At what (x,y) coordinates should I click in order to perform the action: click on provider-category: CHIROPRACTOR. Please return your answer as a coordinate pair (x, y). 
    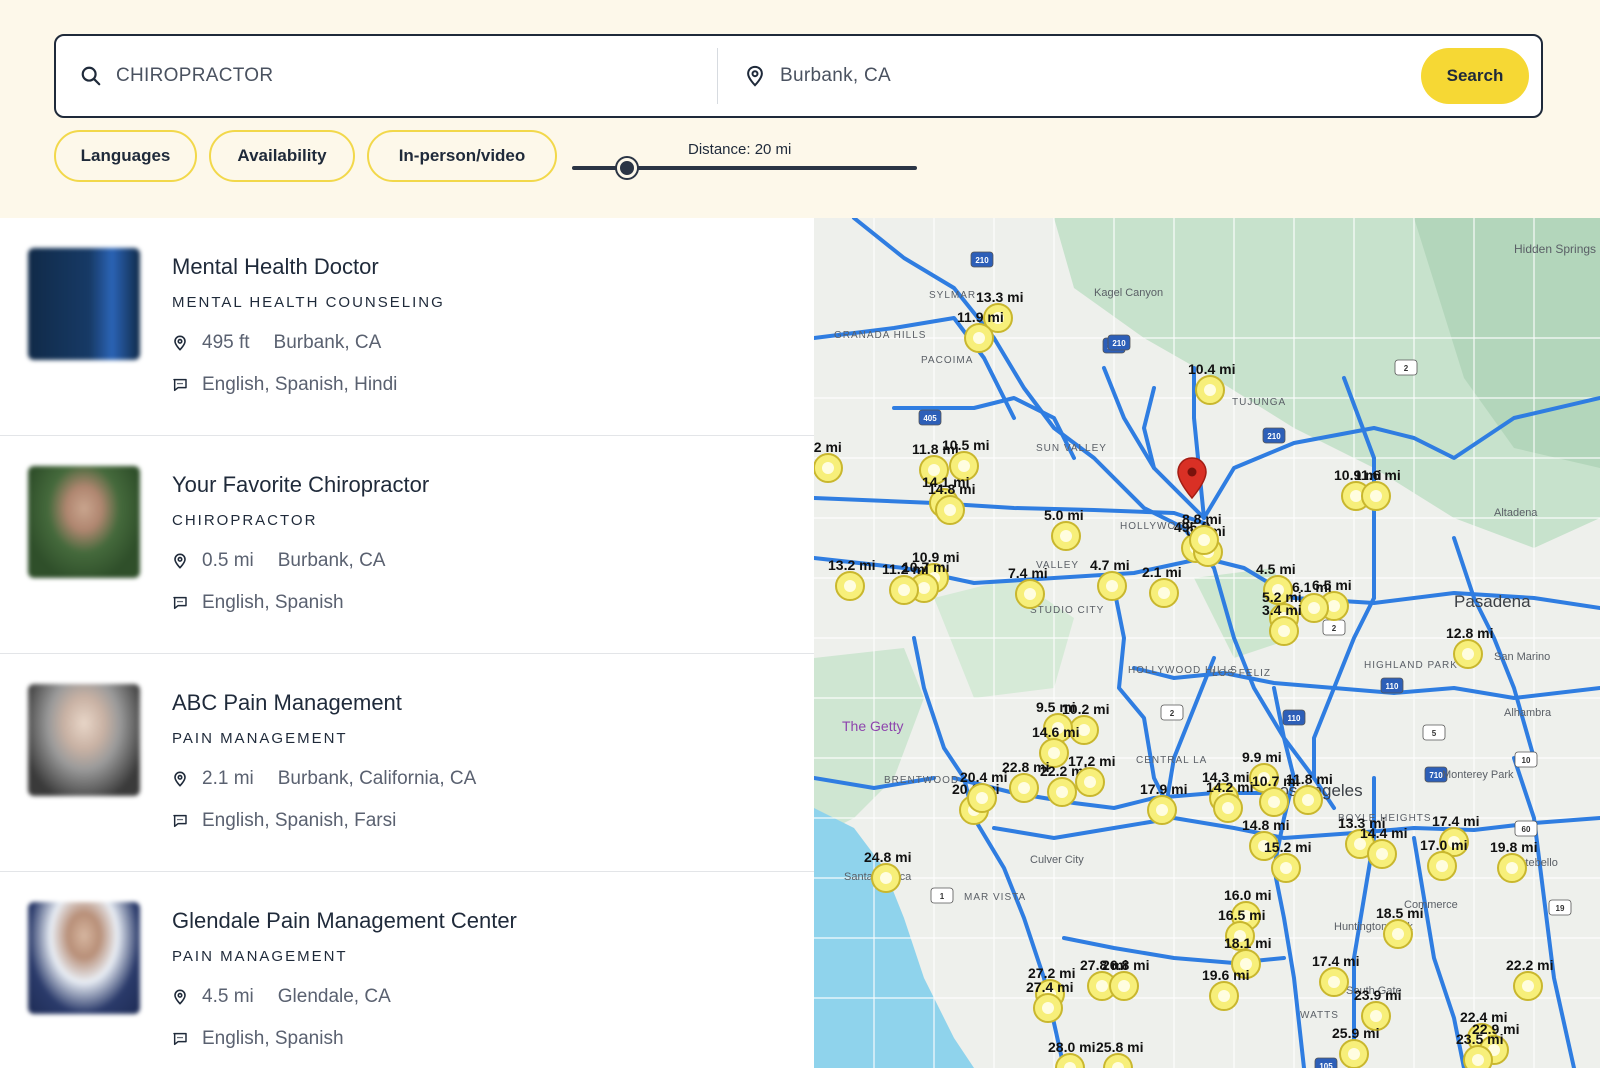
    Looking at the image, I should click on (245, 520).